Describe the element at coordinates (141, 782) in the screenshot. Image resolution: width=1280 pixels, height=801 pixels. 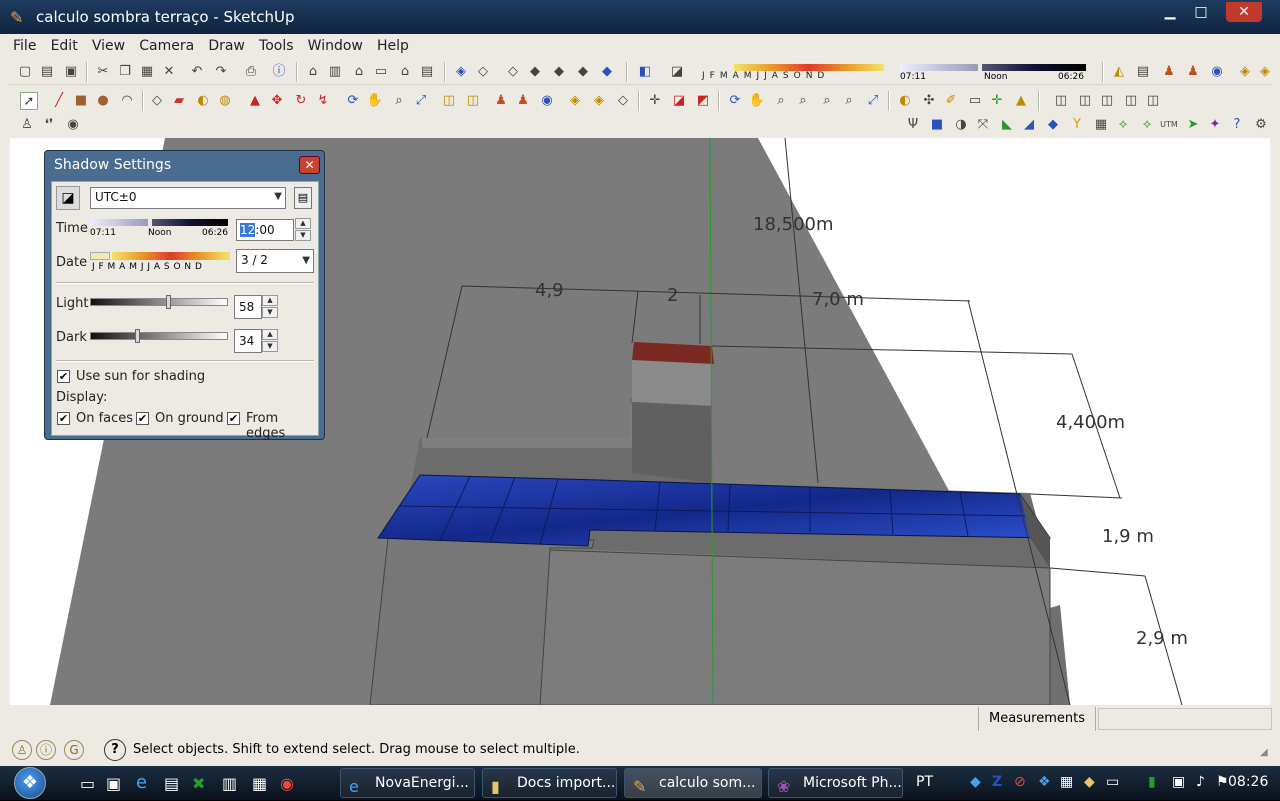
I see `ie-quick-icon: e` at that location.